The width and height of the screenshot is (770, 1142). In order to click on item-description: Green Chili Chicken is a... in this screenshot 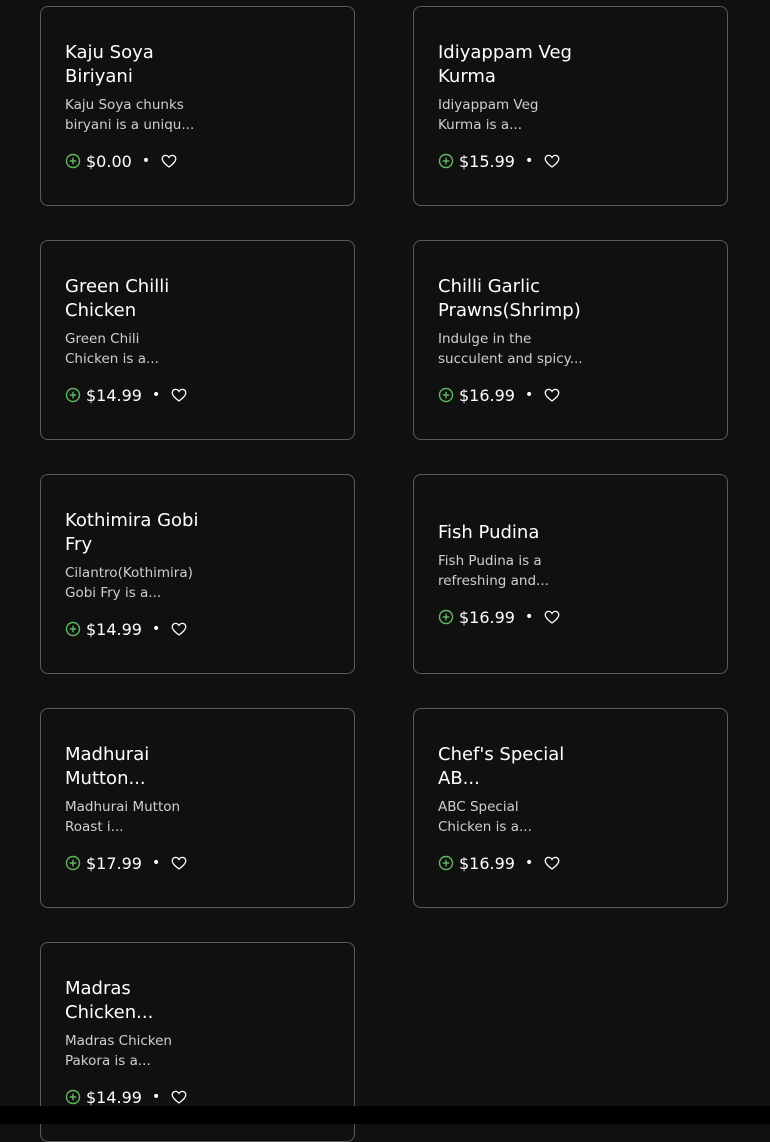, I will do `click(112, 349)`.